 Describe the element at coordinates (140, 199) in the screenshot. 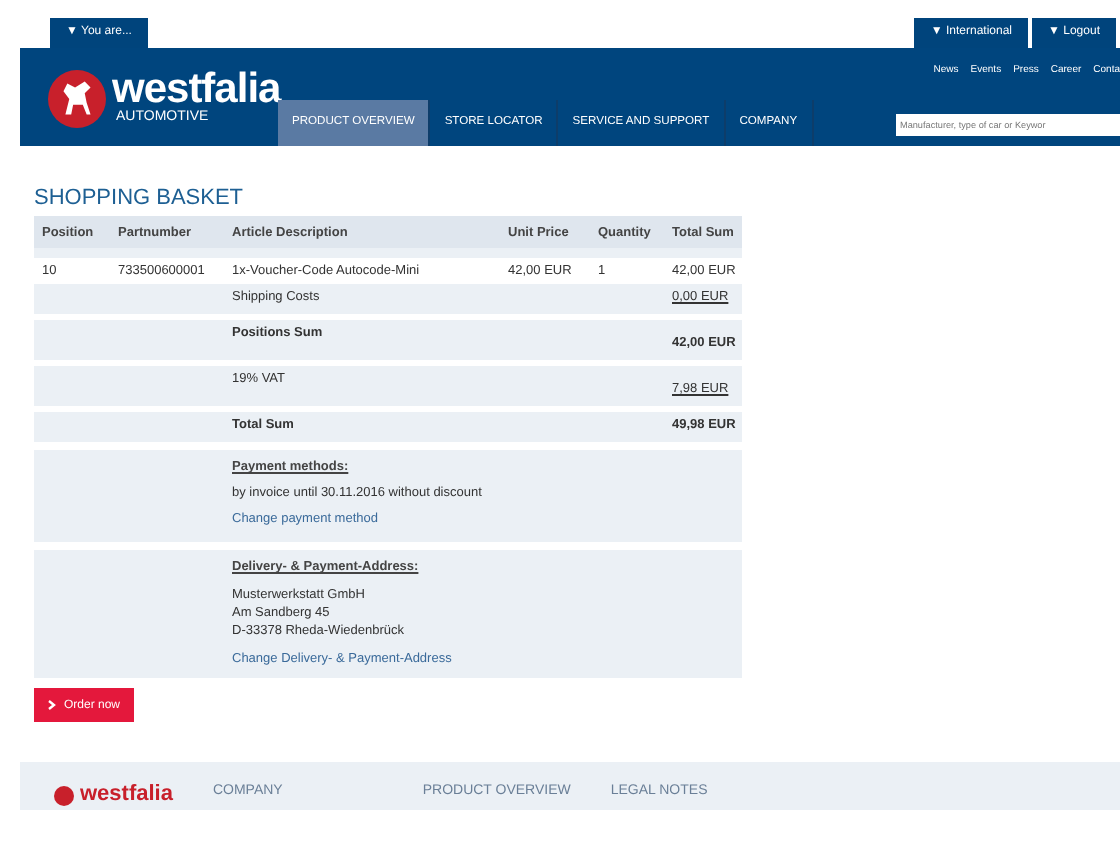

I see `page-title: SHOPPING BASKET` at that location.